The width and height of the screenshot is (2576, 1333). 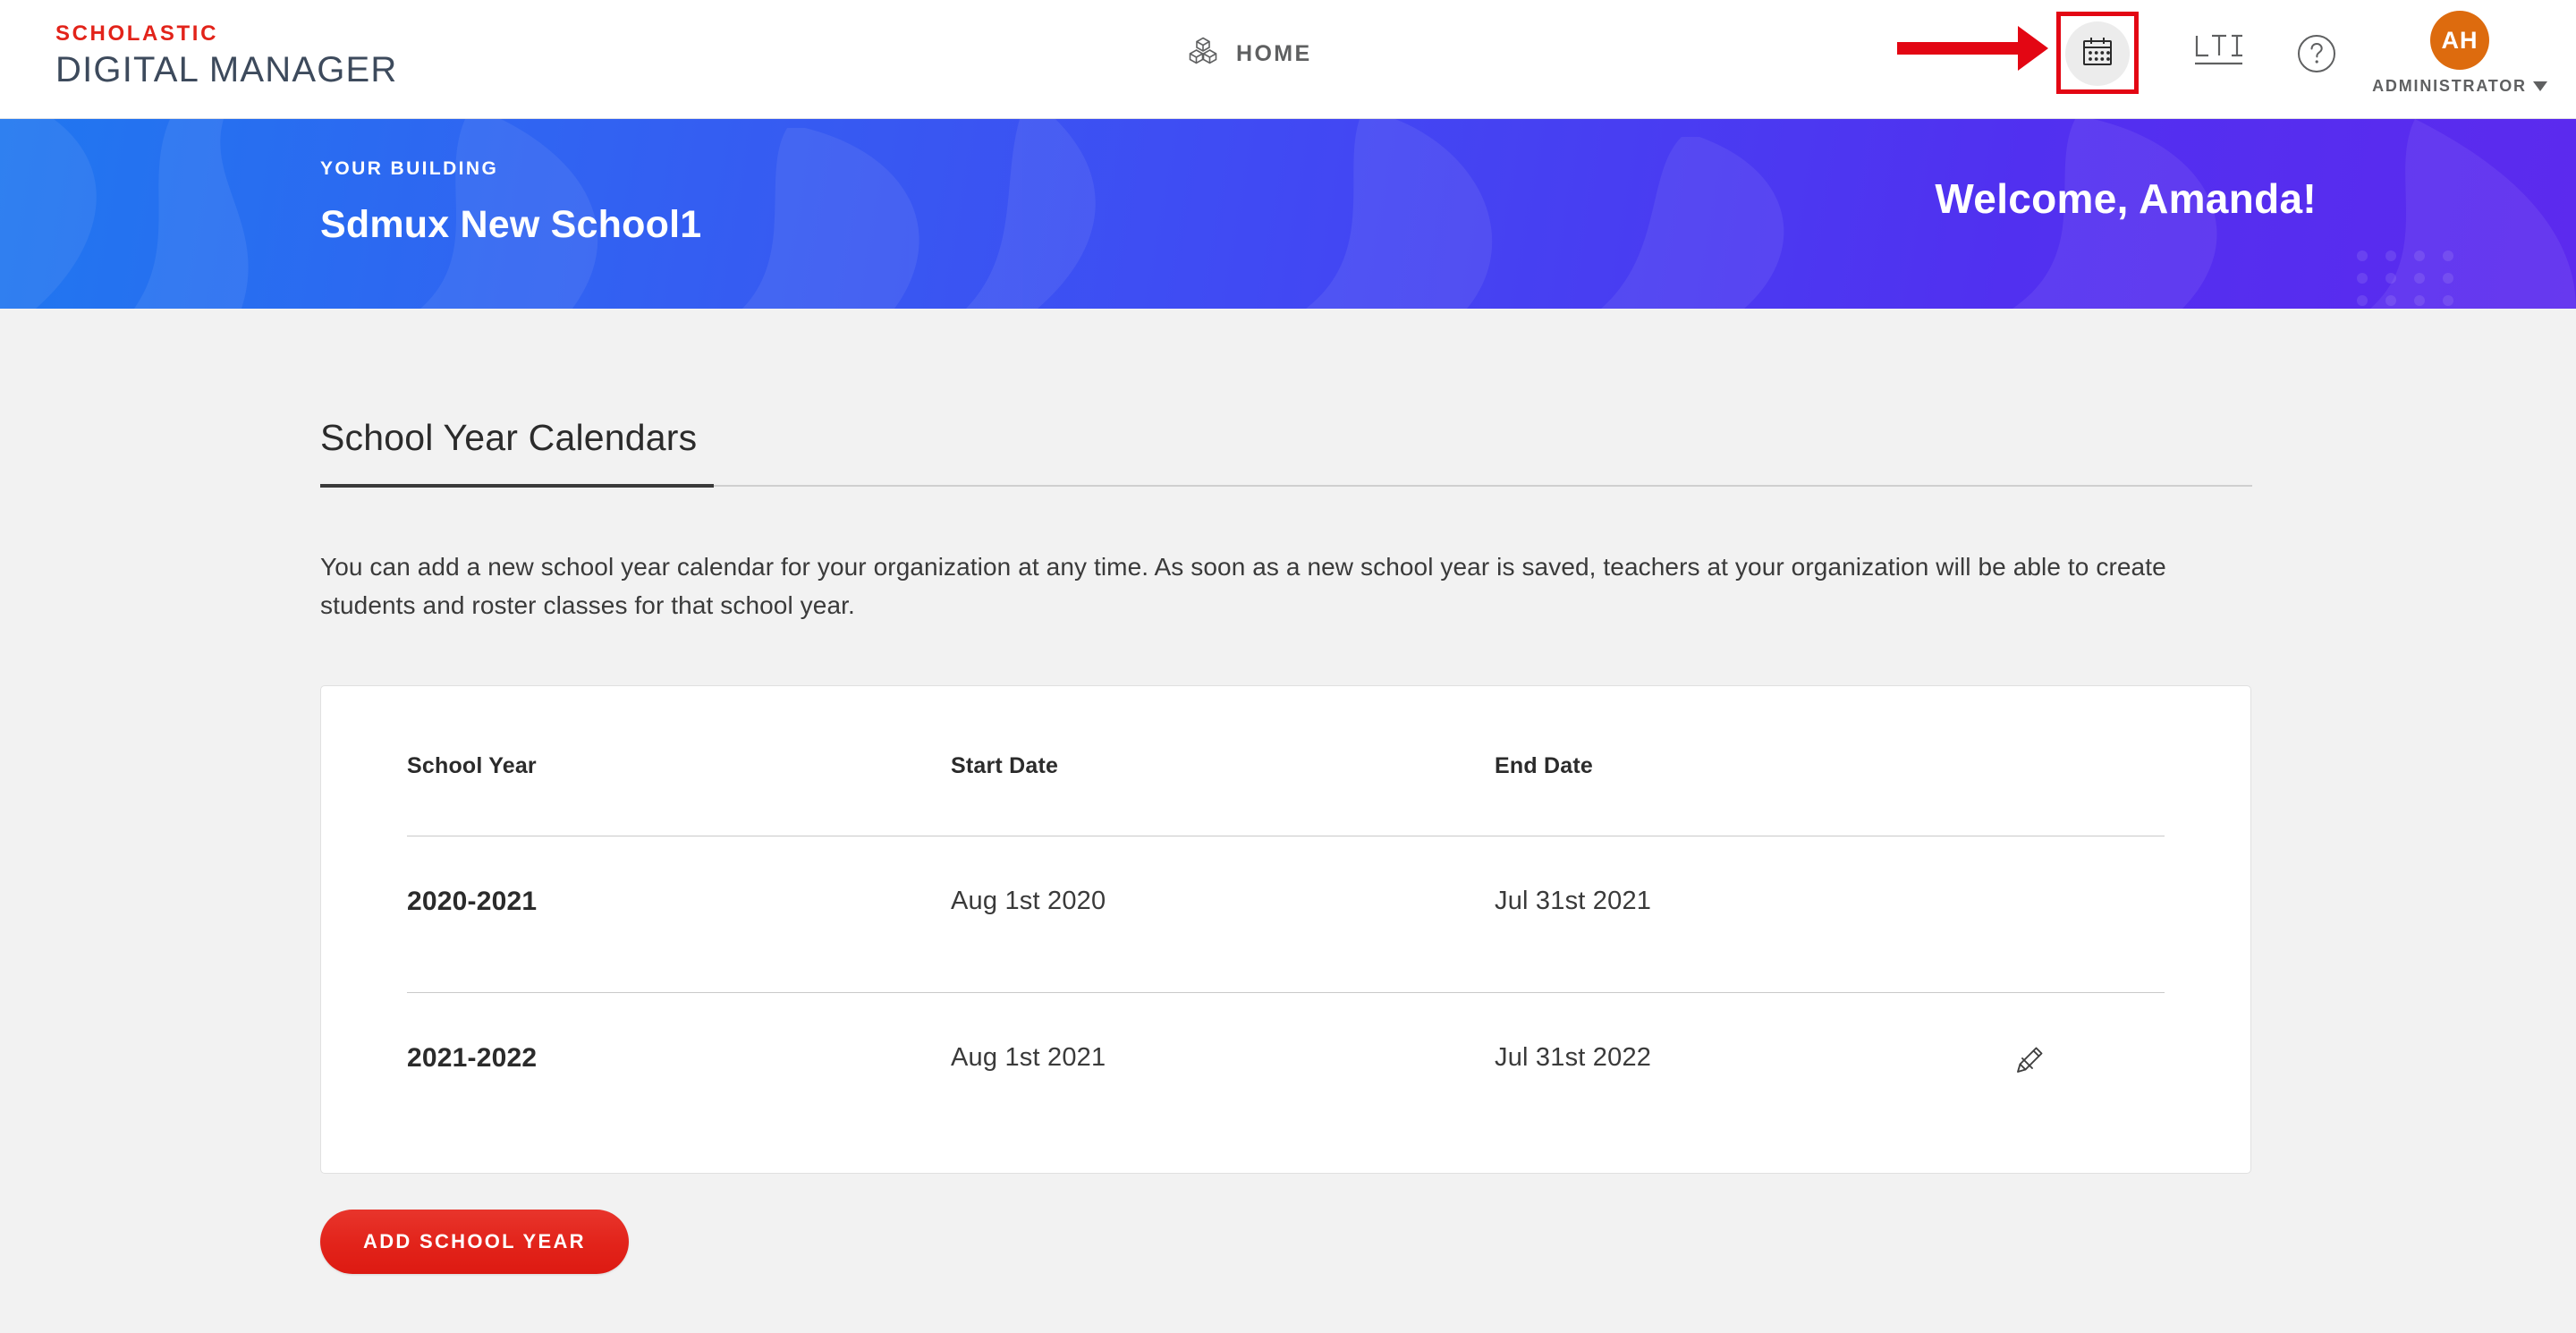 What do you see at coordinates (226, 69) in the screenshot?
I see `logo-digital-manager-text: DIGITAL MANAGER` at bounding box center [226, 69].